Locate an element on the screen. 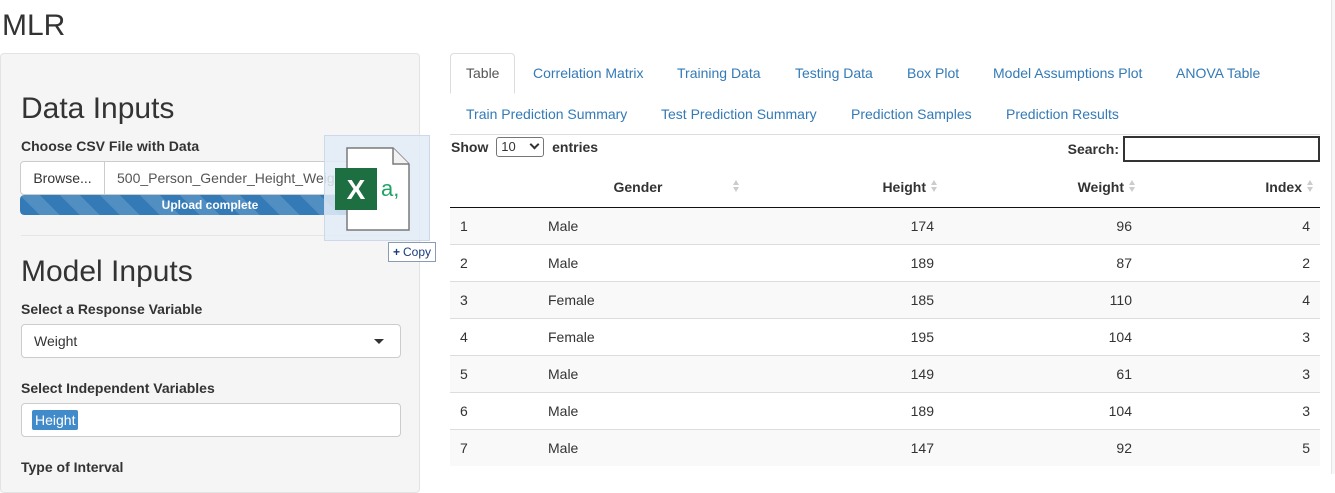 This screenshot has width=1335, height=493. tab-anova-table: ANOVA Table is located at coordinates (1218, 73).